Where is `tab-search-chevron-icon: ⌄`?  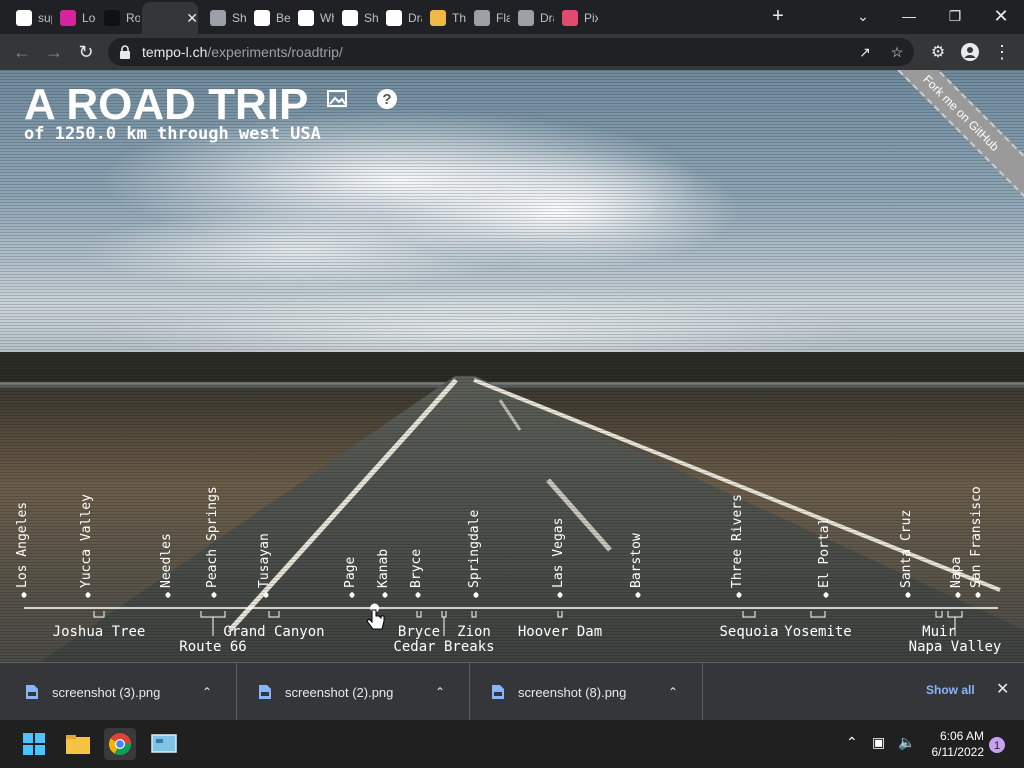 tab-search-chevron-icon: ⌄ is located at coordinates (863, 16).